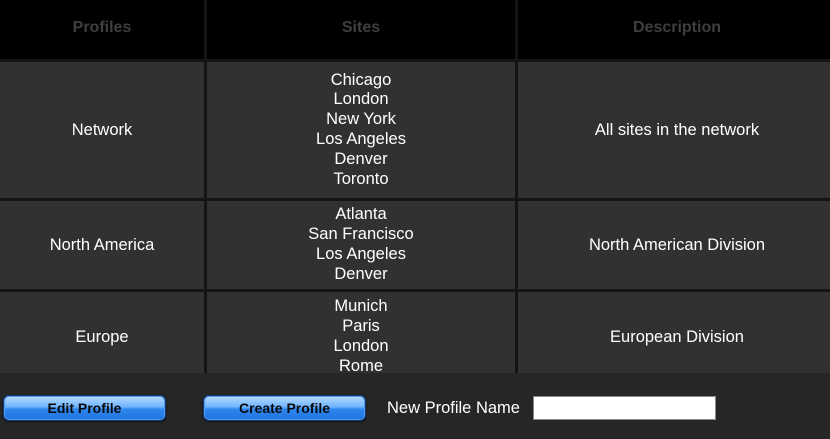 Image resolution: width=830 pixels, height=439 pixels. What do you see at coordinates (361, 326) in the screenshot?
I see `site-item: Paris` at bounding box center [361, 326].